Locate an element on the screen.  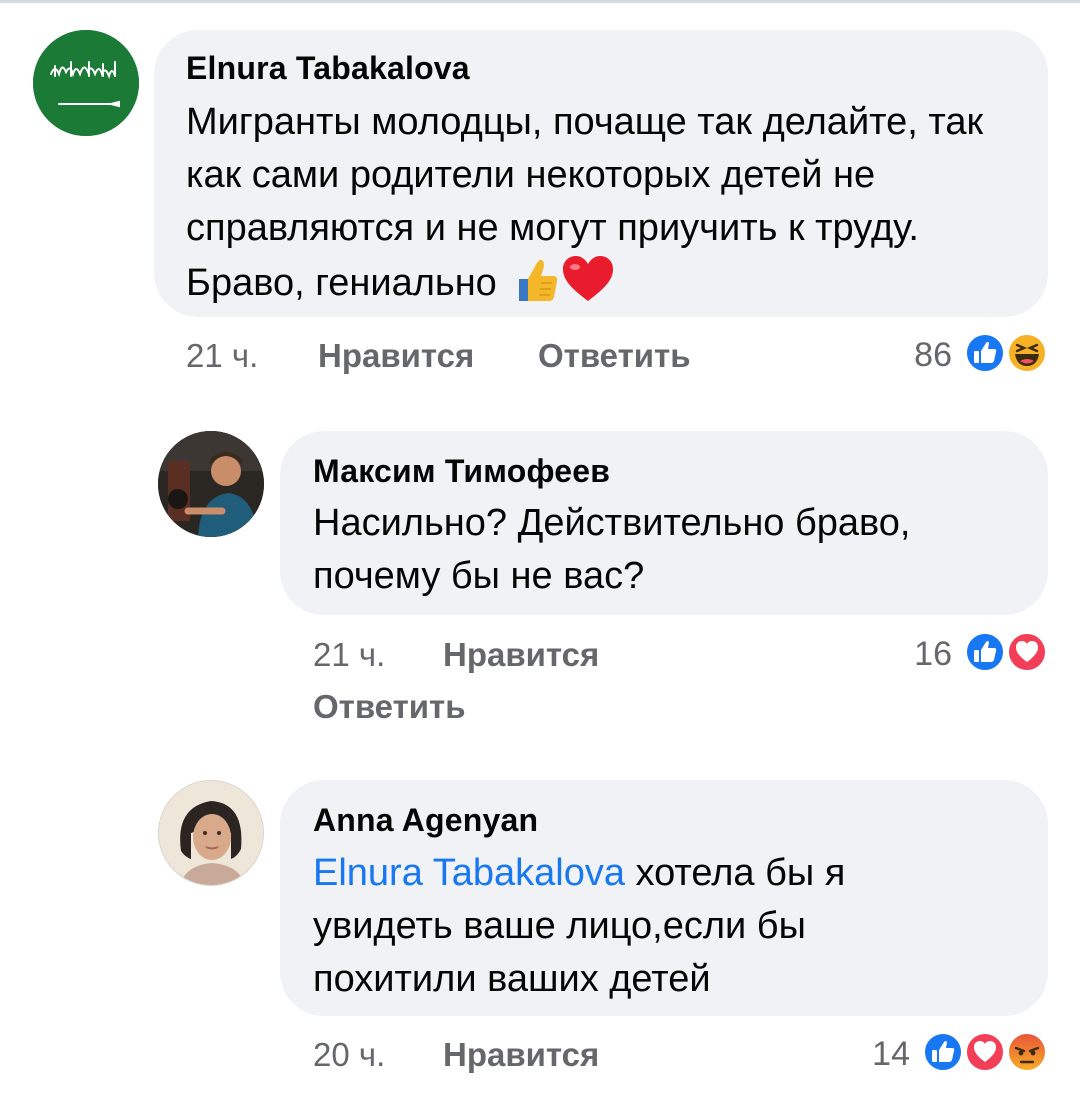
mention-link: Elnura Tabakalova is located at coordinates (469, 873).